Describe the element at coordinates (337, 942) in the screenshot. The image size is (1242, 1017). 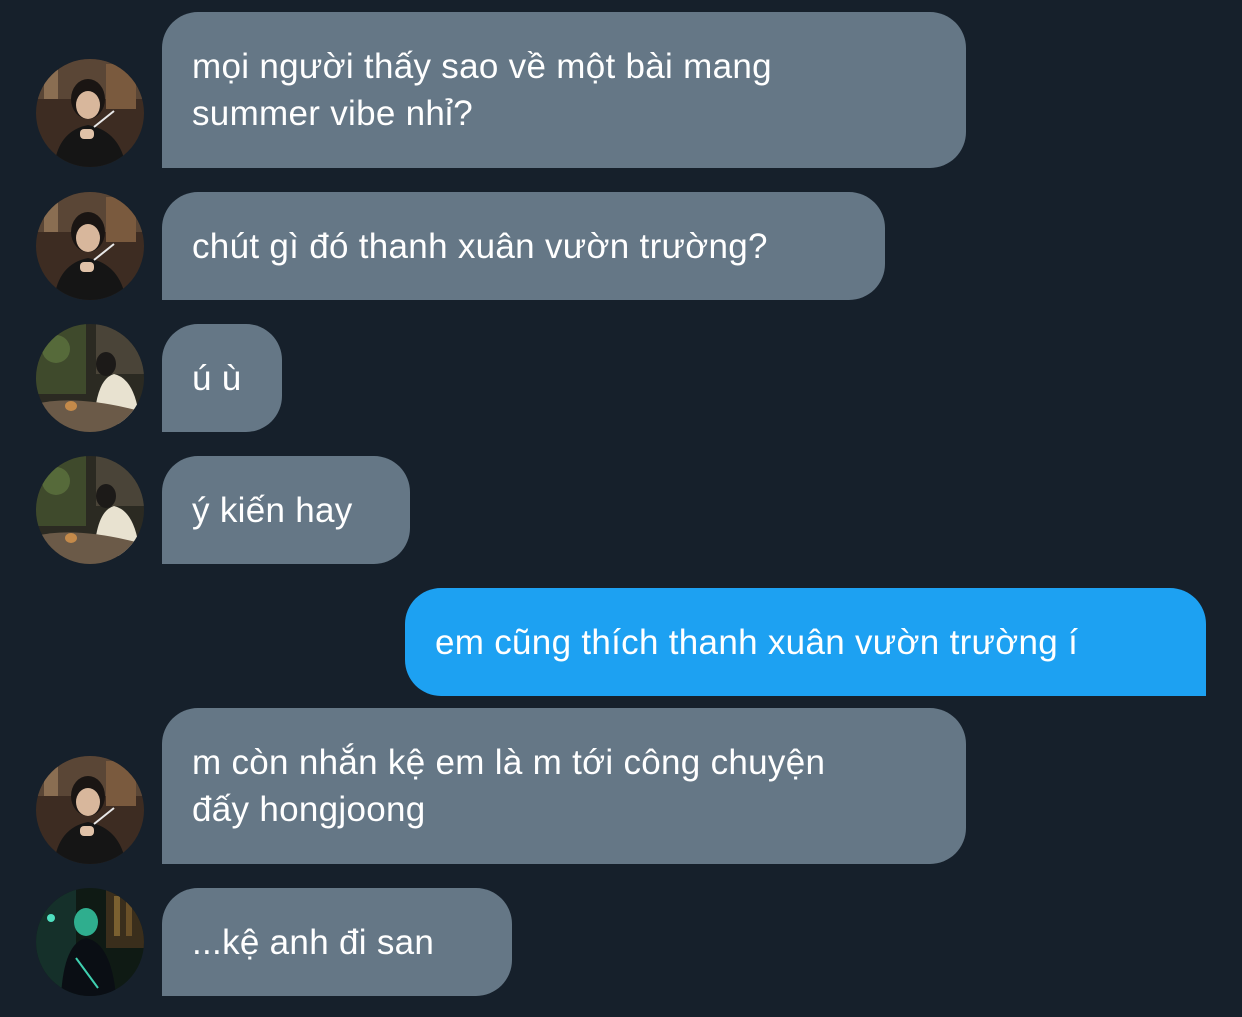
I see `message-bubble-incoming: ...kệ anh đi san` at that location.